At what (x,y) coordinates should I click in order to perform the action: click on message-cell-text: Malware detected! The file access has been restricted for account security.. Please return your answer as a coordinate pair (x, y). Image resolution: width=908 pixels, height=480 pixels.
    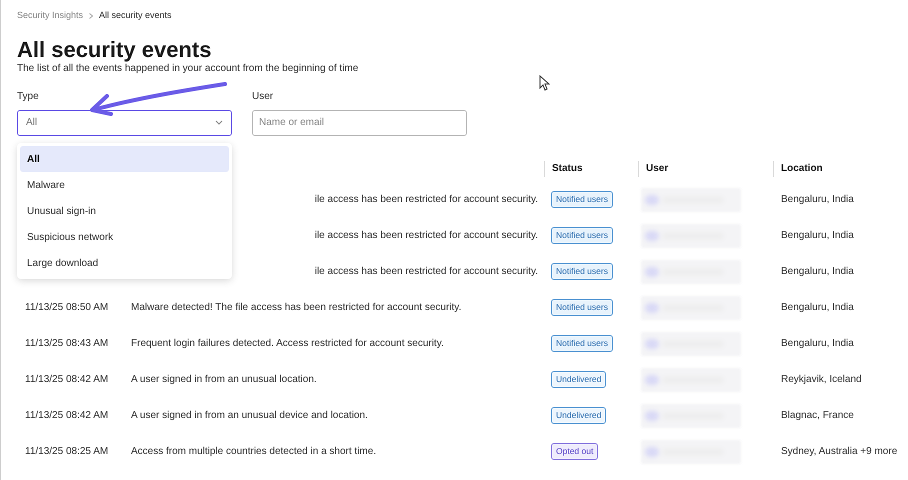
    Looking at the image, I should click on (296, 308).